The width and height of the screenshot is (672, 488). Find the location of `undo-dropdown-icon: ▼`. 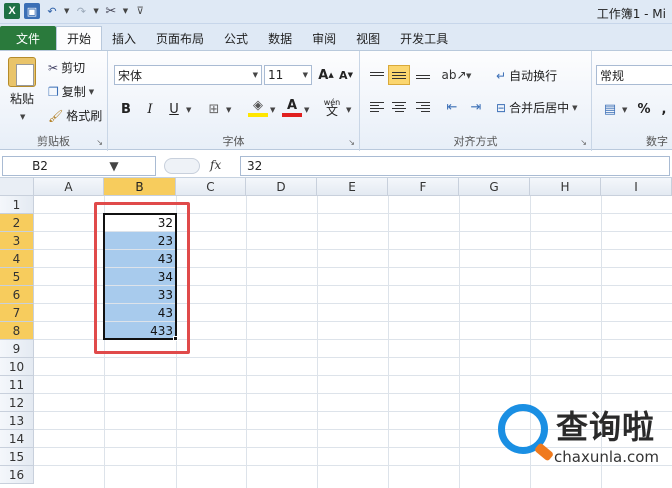

undo-dropdown-icon: ▼ is located at coordinates (66, 11).